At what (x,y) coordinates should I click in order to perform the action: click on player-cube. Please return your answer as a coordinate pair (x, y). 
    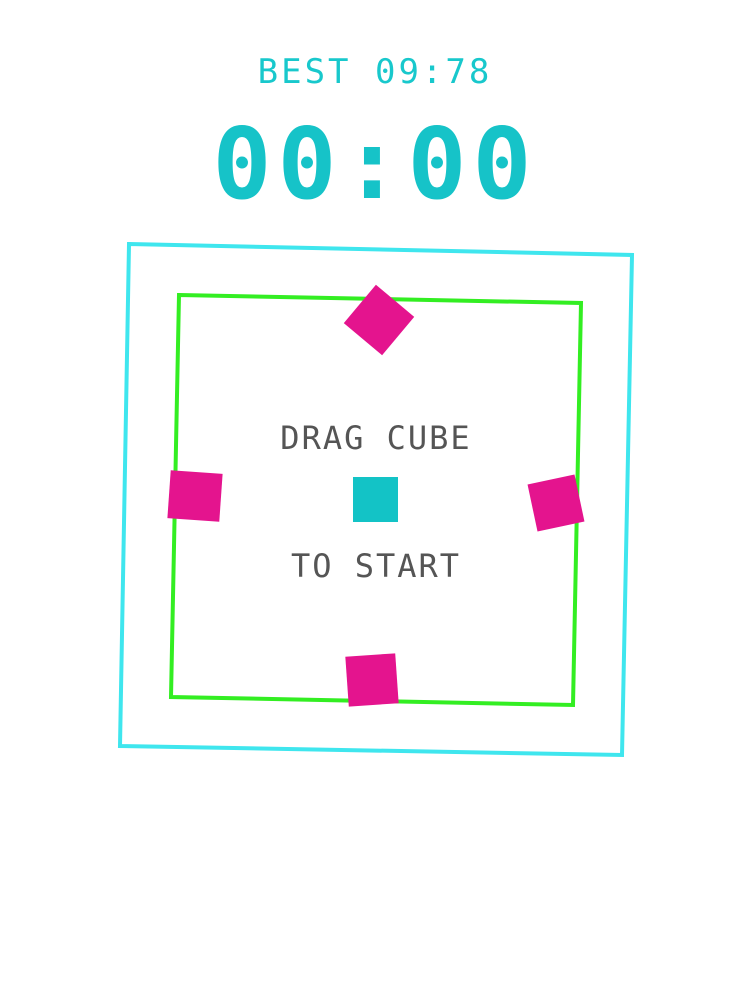
    Looking at the image, I should click on (375, 499).